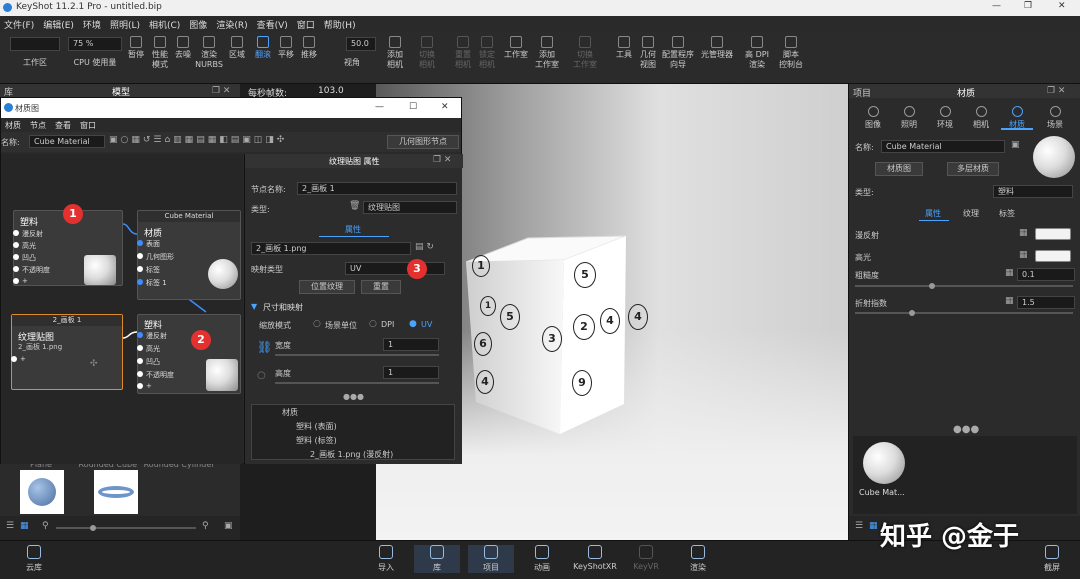  I want to click on refraction-index-knob, so click(912, 313).